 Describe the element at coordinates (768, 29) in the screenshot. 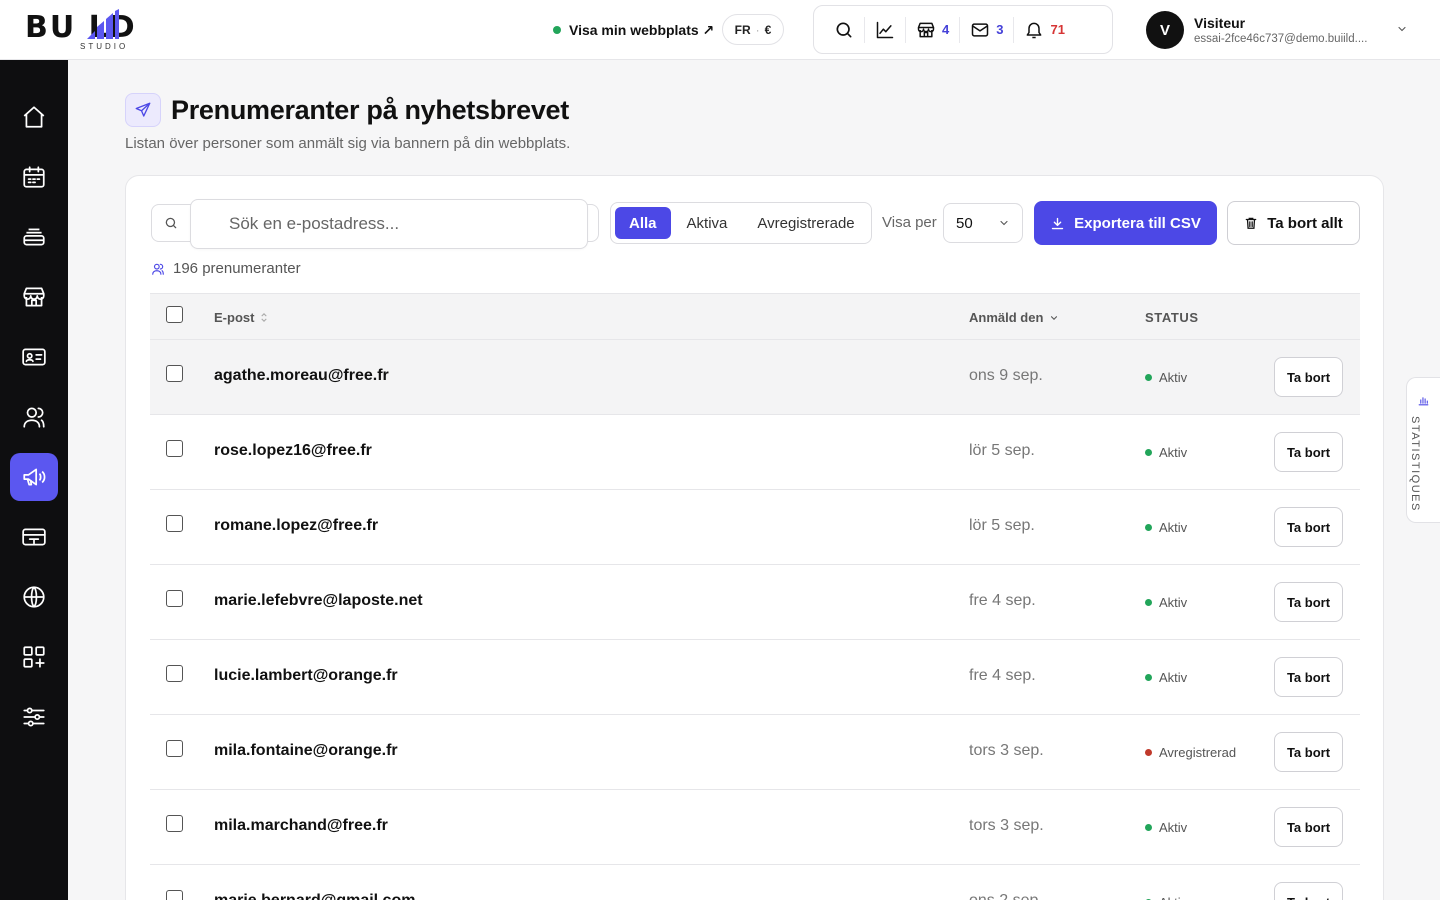

I see `currency-symbol: €` at that location.